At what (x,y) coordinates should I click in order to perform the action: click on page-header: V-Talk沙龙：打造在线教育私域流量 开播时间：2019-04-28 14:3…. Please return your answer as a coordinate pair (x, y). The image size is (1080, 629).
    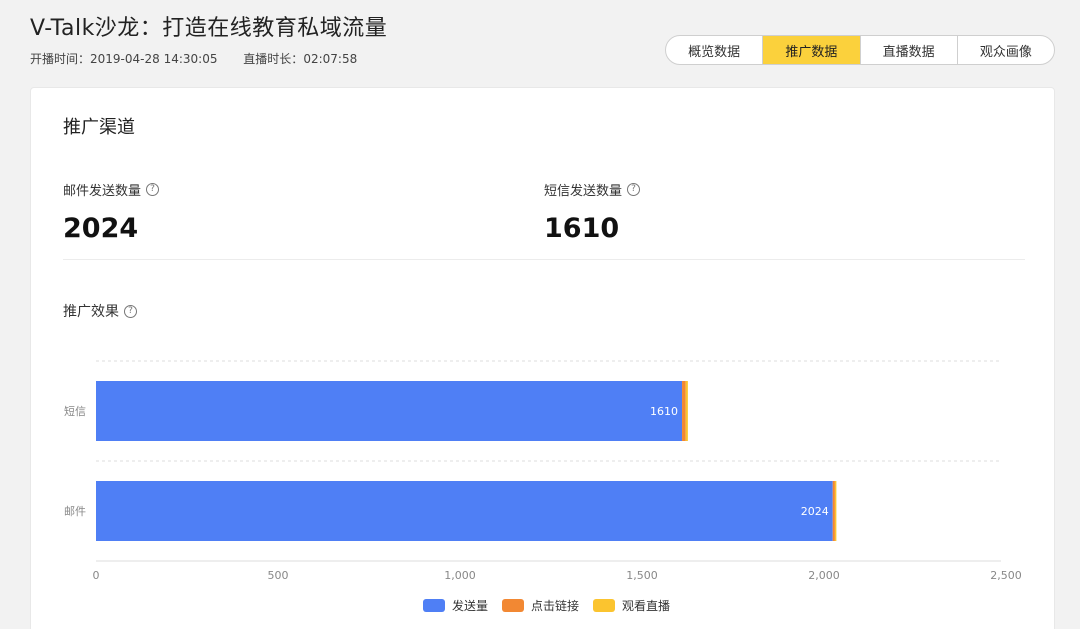
    Looking at the image, I should click on (208, 38).